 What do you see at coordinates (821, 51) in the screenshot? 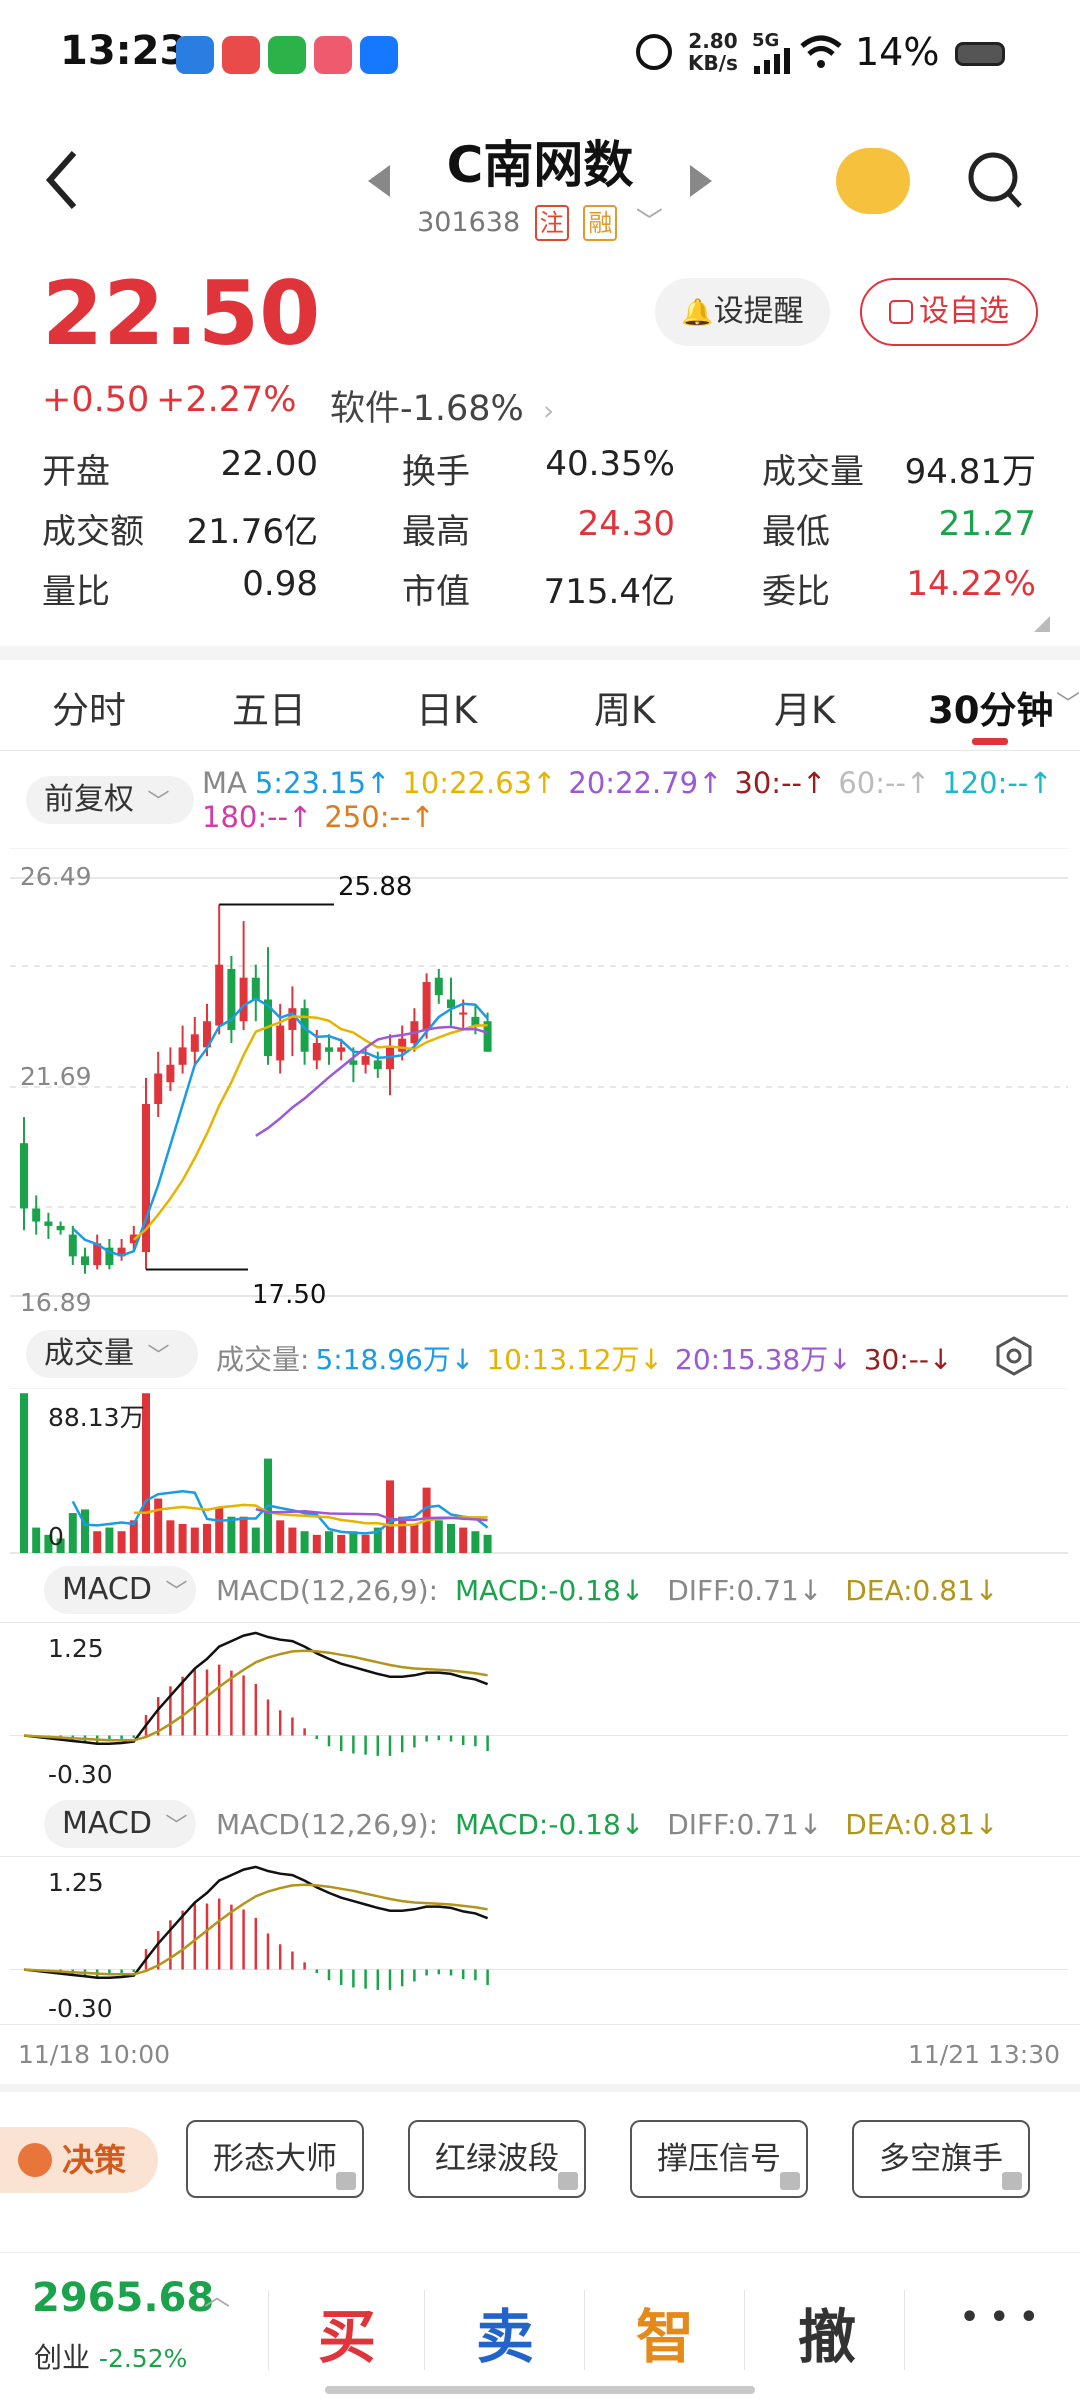
I see `wifi-icon` at bounding box center [821, 51].